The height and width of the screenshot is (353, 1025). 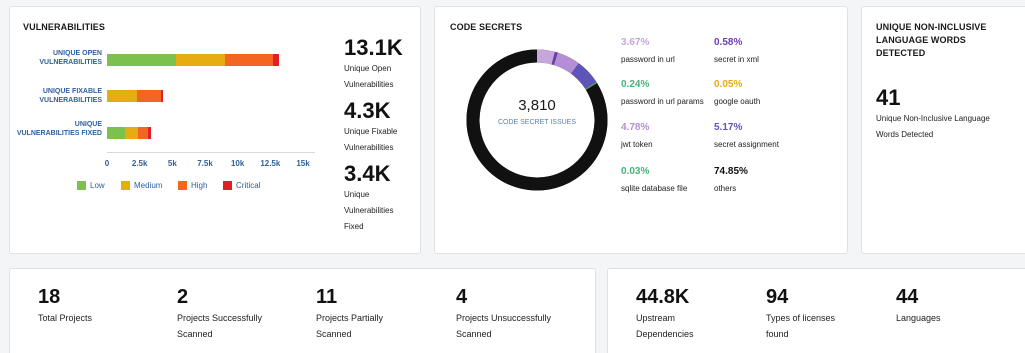 I want to click on secret-name: secret in xml, so click(x=736, y=59).